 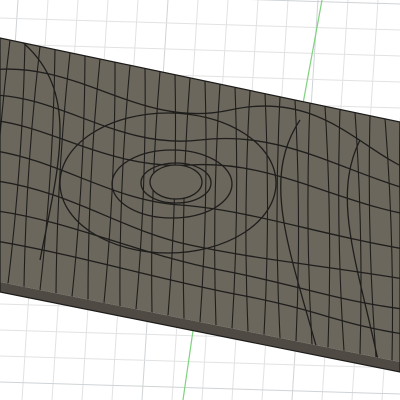 I want to click on center-boss, so click(x=176, y=182).